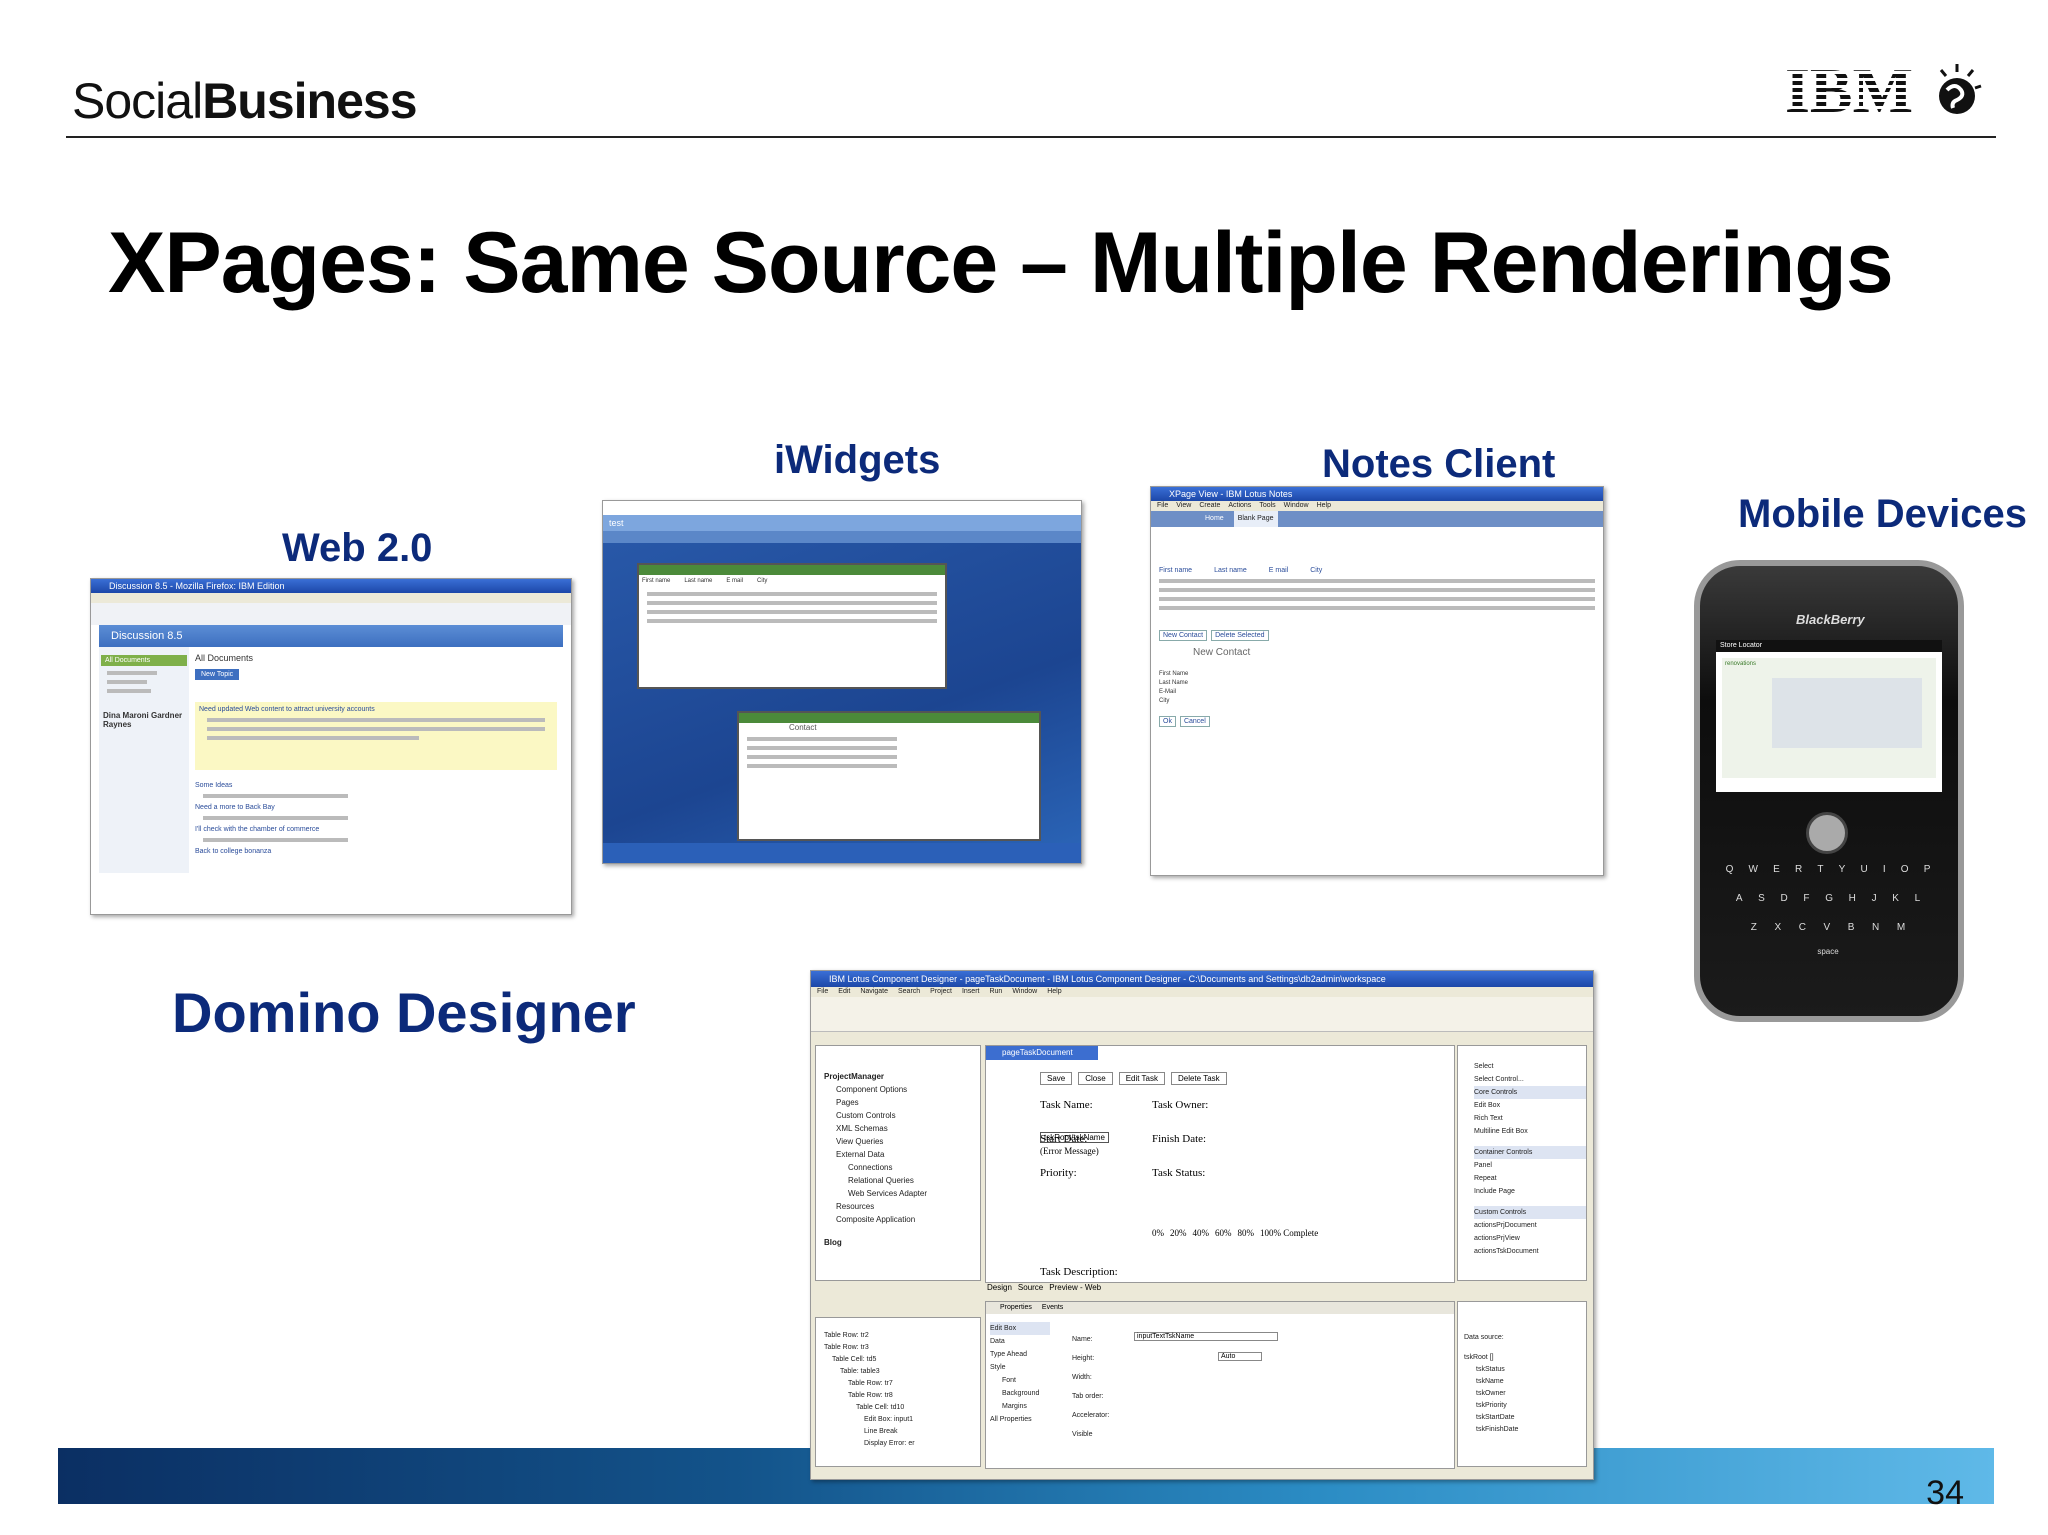  I want to click on mobile-screen: Store Locator renovations, so click(1829, 716).